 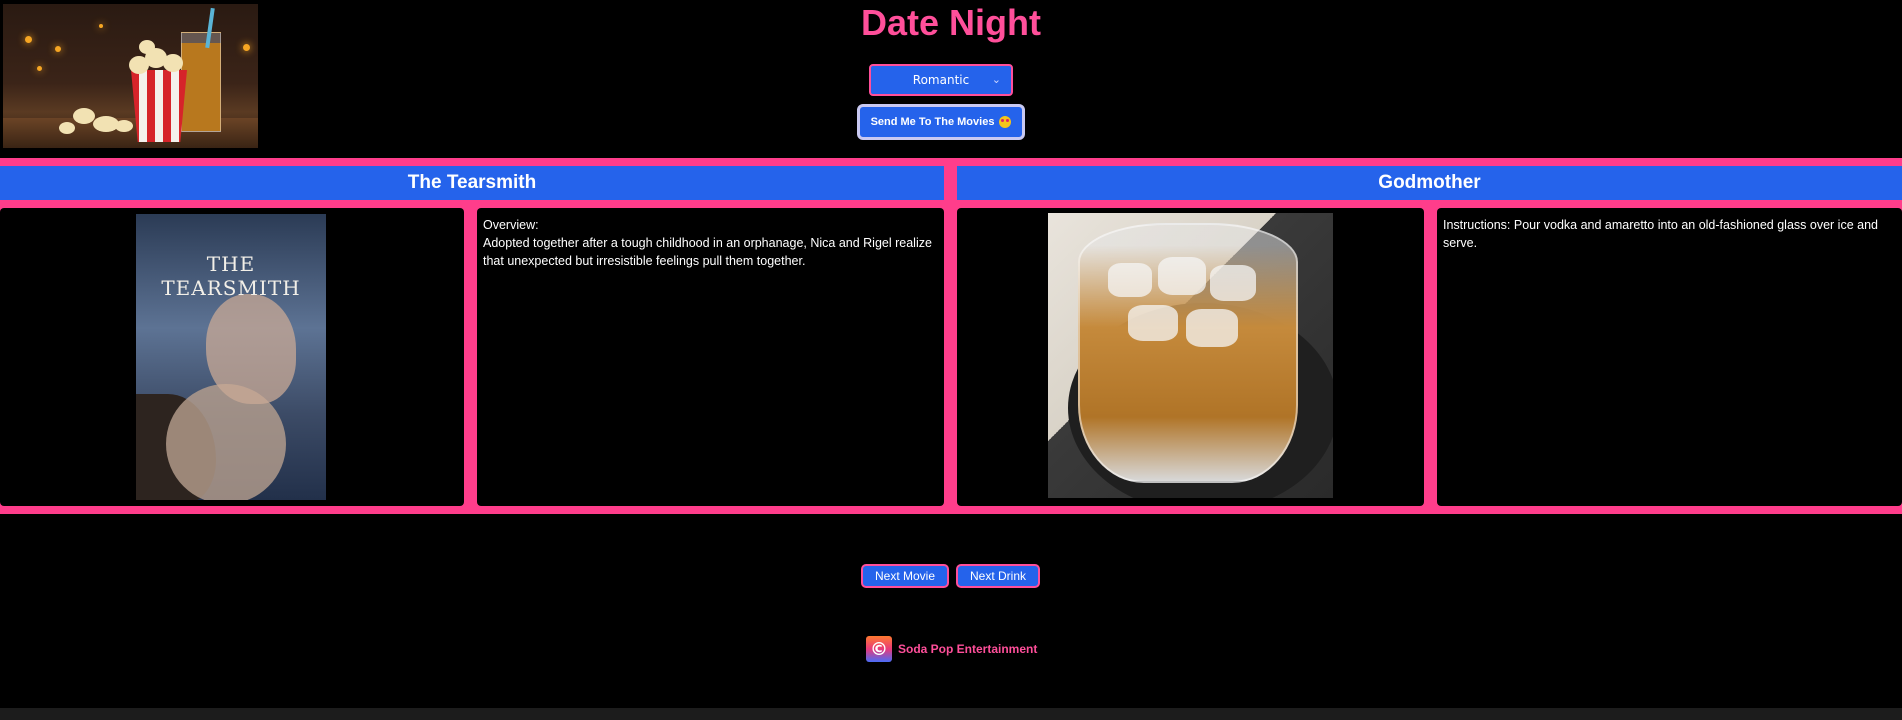 What do you see at coordinates (879, 649) in the screenshot?
I see `soda-pop-logo-icon: ©` at bounding box center [879, 649].